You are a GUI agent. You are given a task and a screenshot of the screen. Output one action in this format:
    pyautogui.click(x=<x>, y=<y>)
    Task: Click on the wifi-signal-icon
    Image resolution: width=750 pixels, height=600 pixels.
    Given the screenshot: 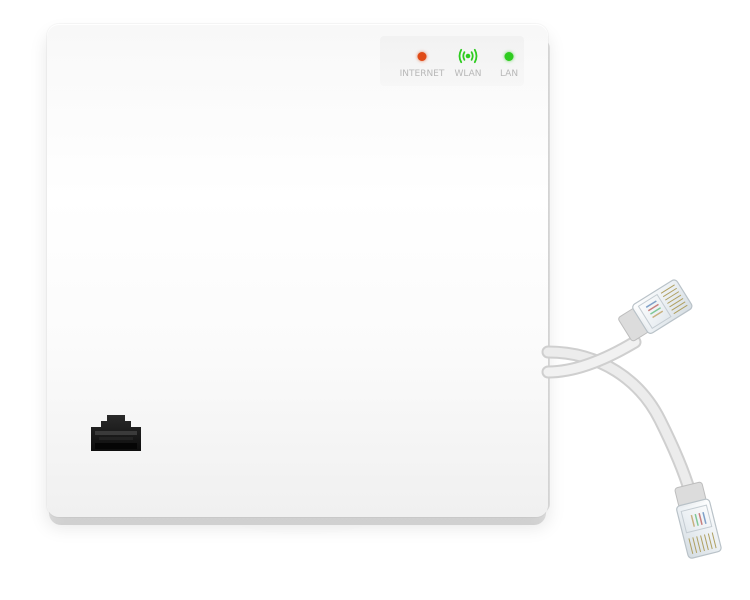 What is the action you would take?
    pyautogui.click(x=468, y=58)
    